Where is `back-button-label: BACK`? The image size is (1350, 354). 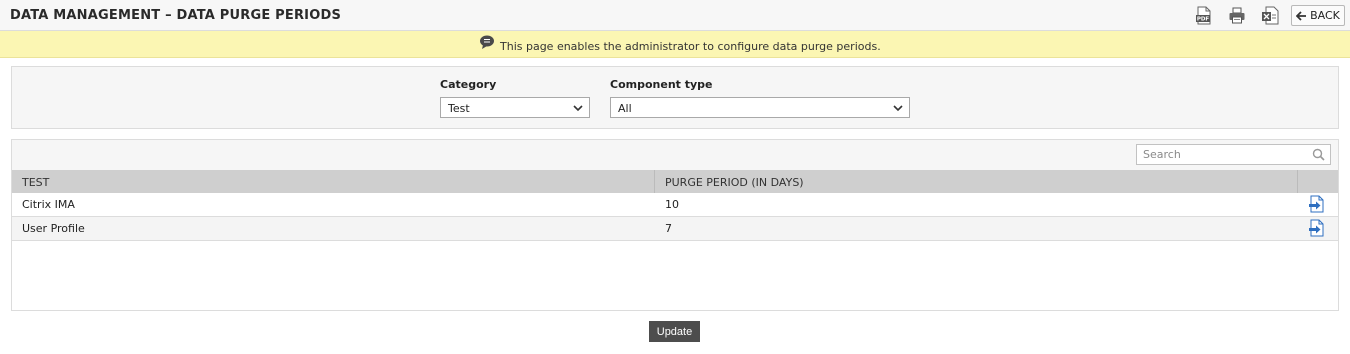 back-button-label: BACK is located at coordinates (1325, 15).